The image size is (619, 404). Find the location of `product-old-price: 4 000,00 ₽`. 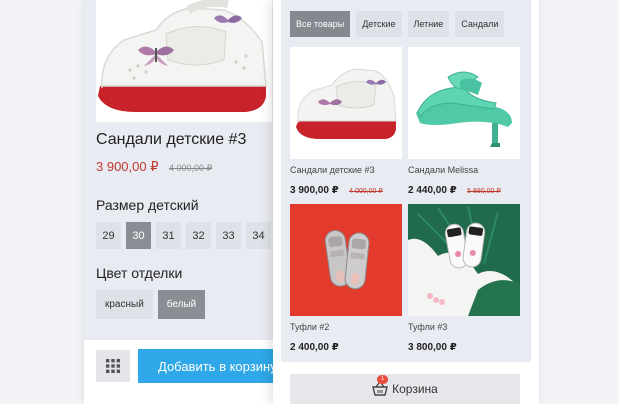

product-old-price: 4 000,00 ₽ is located at coordinates (190, 168).